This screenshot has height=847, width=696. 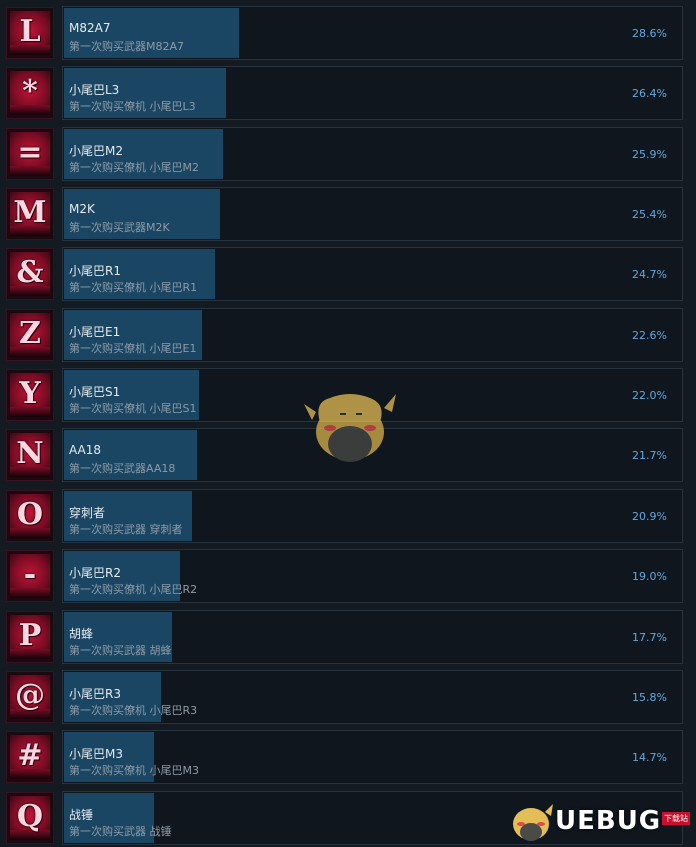 I want to click on unlock-percent: 25.9%, so click(x=649, y=154).